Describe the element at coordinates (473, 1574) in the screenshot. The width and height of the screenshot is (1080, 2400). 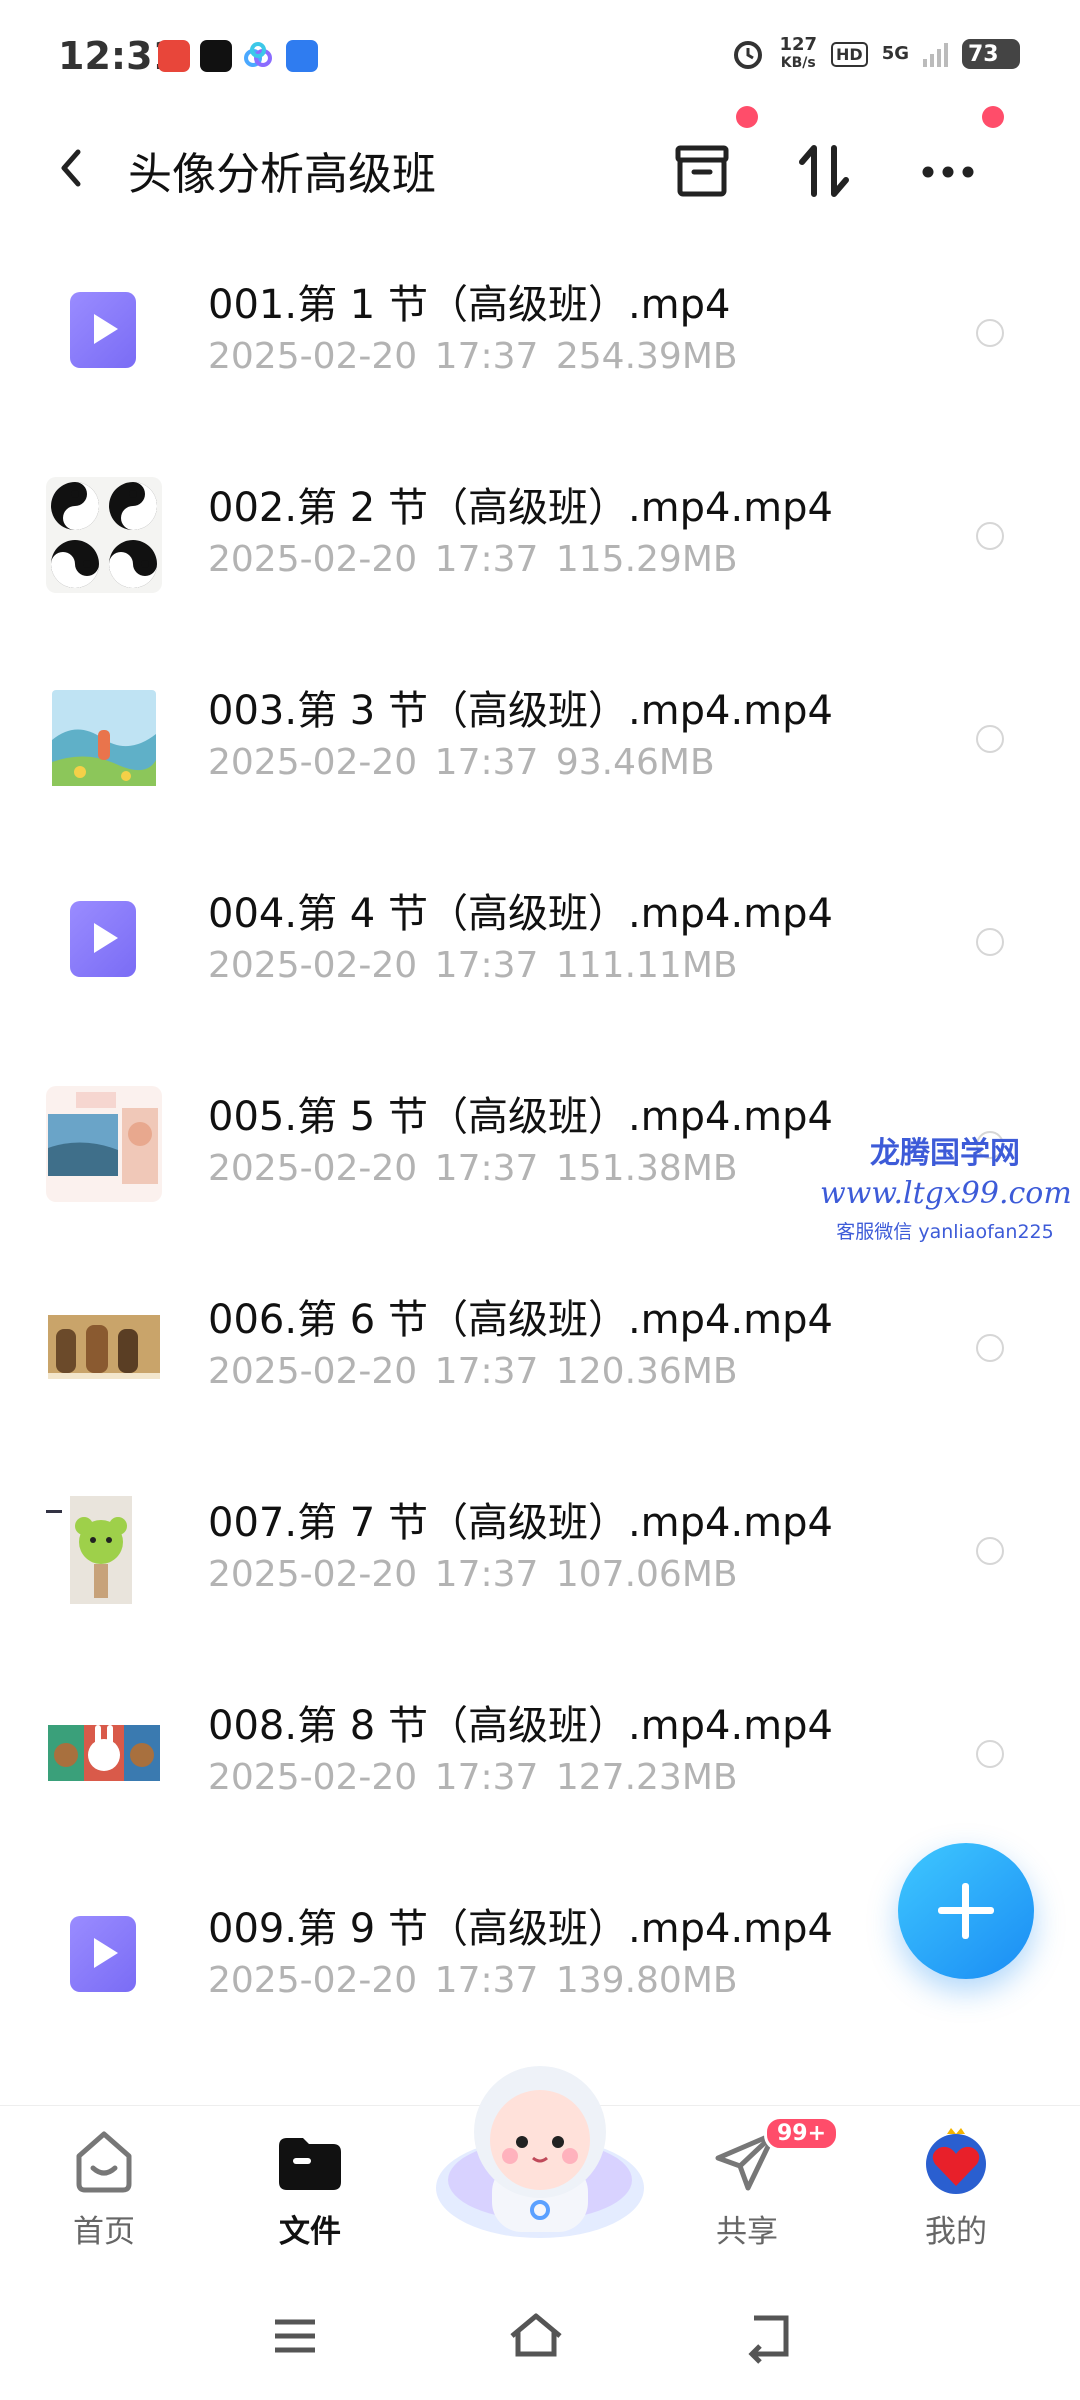
I see `file-meta: 2025-02-20 17:37 107.06MB` at that location.